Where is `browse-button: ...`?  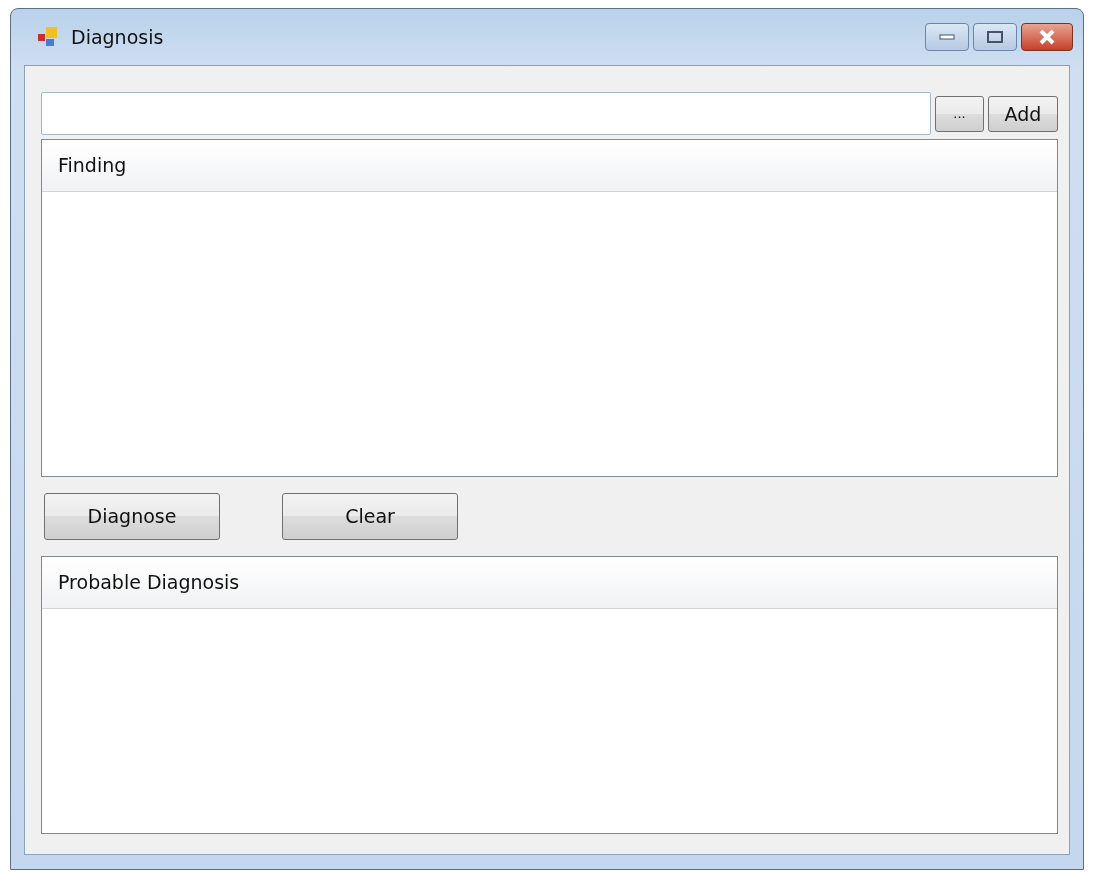 browse-button: ... is located at coordinates (959, 114).